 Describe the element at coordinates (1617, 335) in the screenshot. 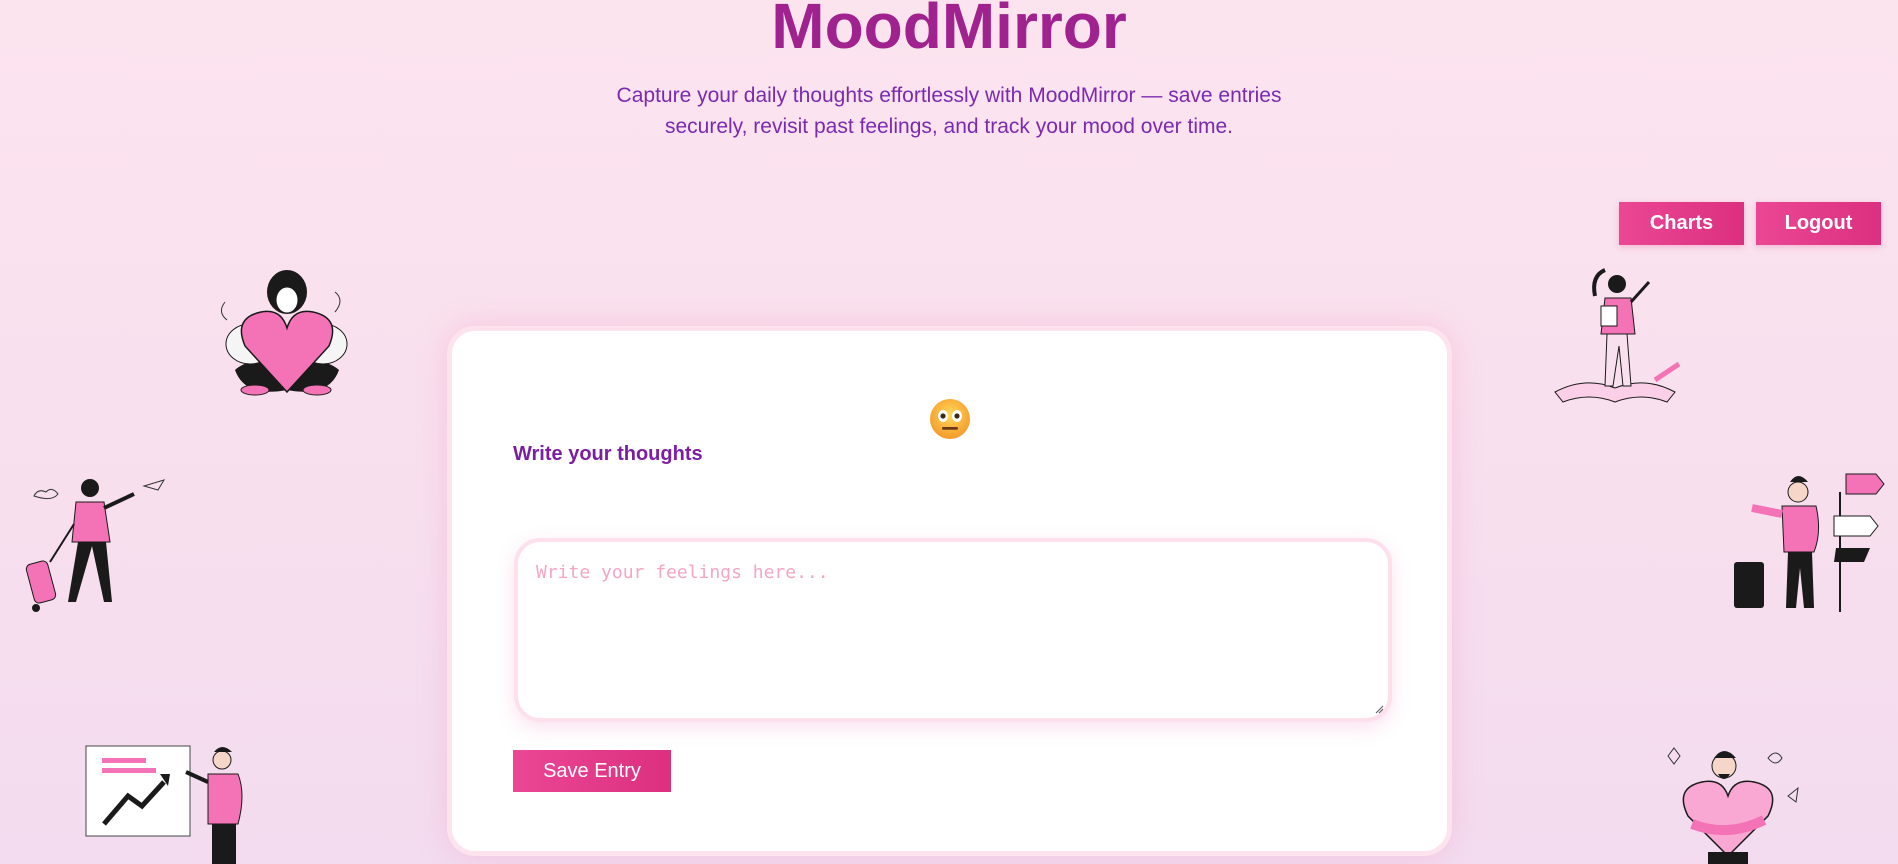

I see `girl-on-book-illustration` at that location.